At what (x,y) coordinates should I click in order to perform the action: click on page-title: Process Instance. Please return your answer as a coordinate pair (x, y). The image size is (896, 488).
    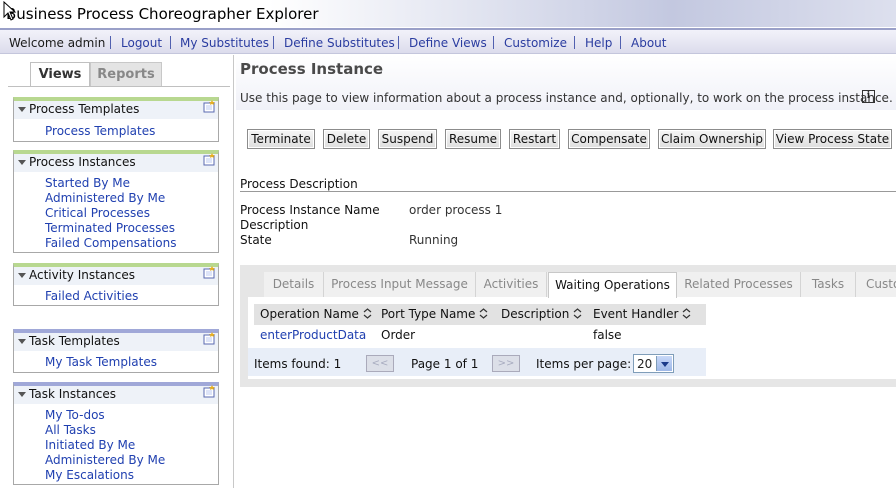
    Looking at the image, I should click on (312, 69).